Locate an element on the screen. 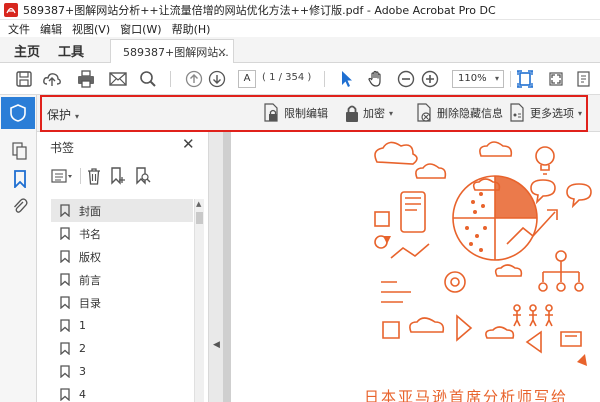  scroll-thumb is located at coordinates (199, 218).